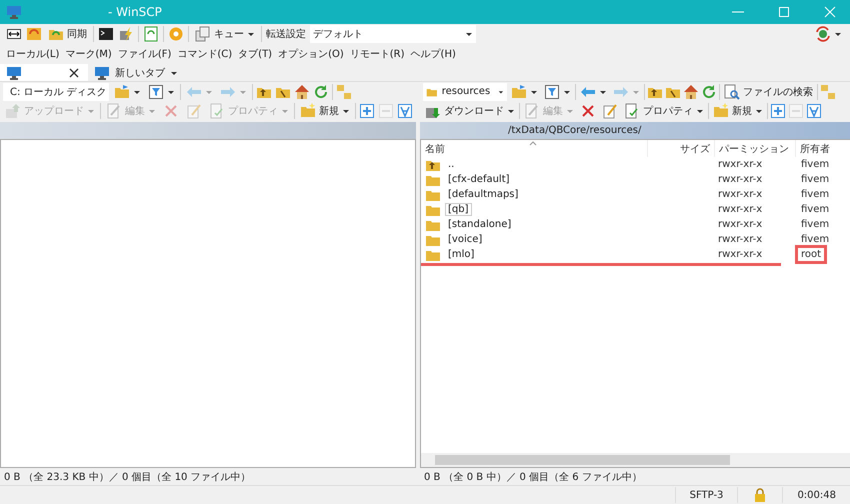 The height and width of the screenshot is (504, 850). What do you see at coordinates (311, 54) in the screenshot?
I see `menu-item: オプション(O)` at bounding box center [311, 54].